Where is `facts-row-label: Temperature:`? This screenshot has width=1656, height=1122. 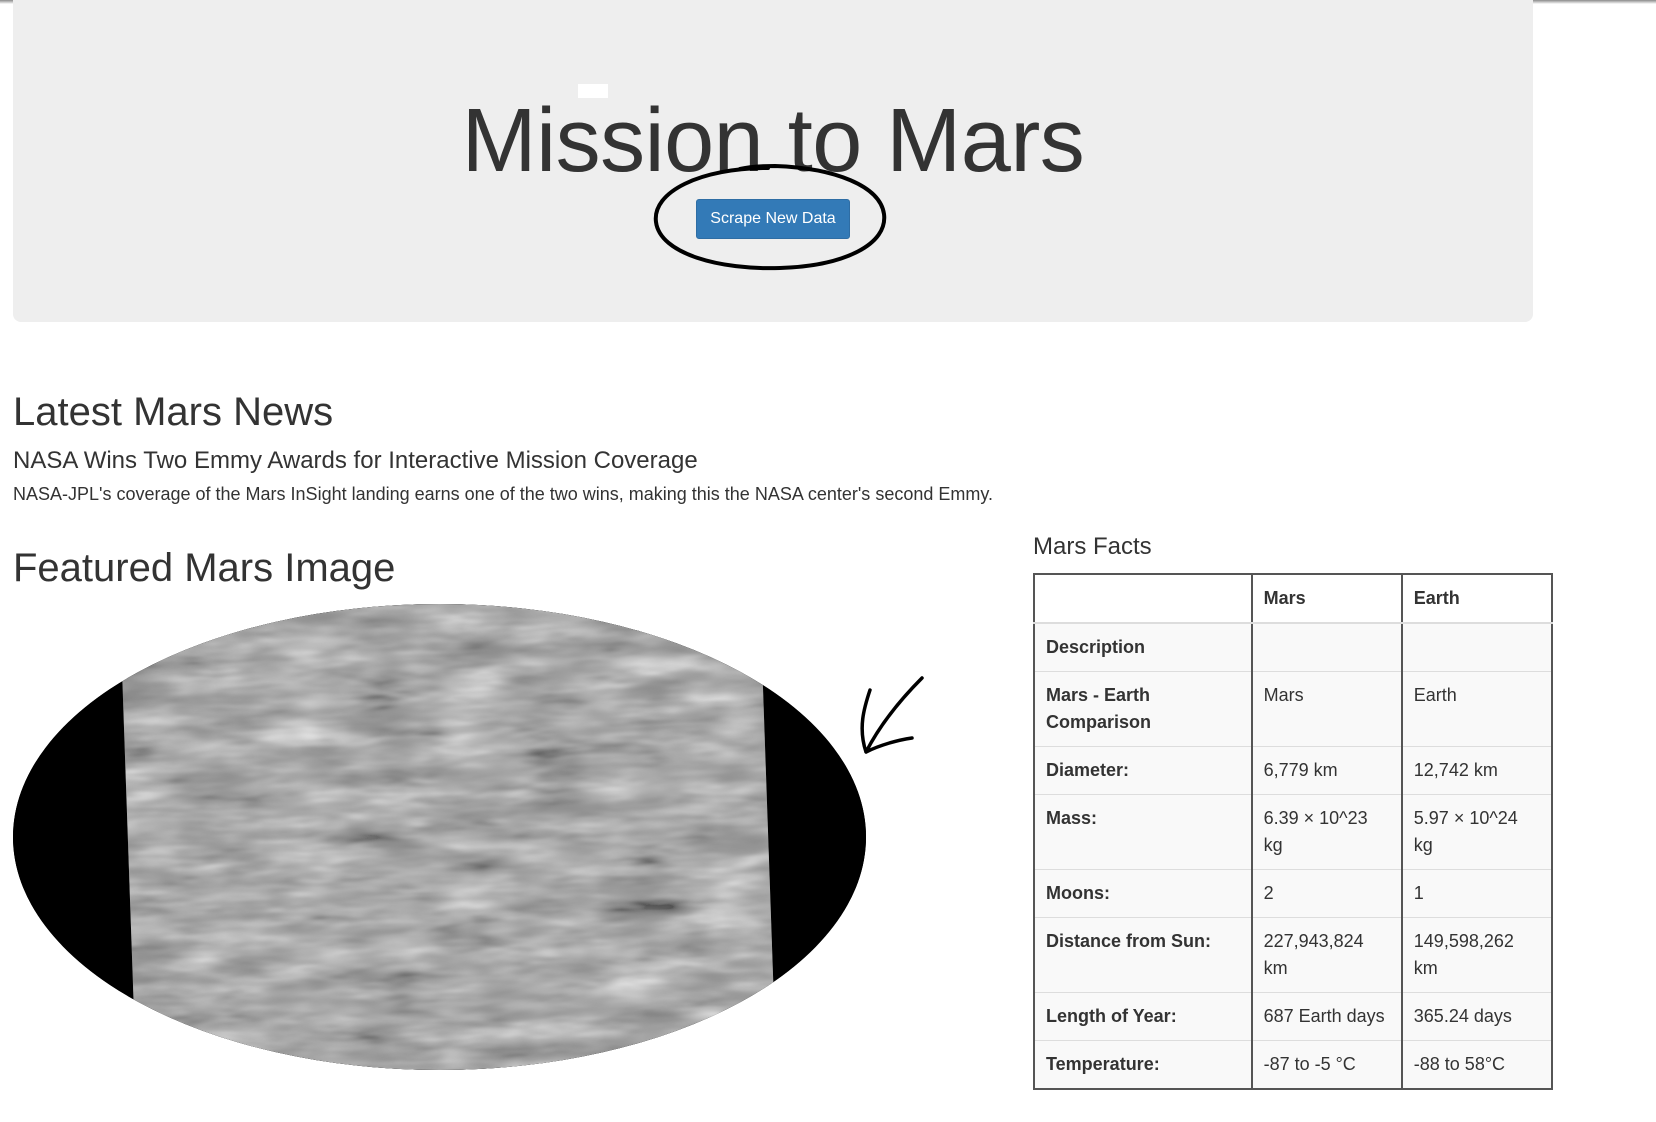
facts-row-label: Temperature: is located at coordinates (1143, 1065).